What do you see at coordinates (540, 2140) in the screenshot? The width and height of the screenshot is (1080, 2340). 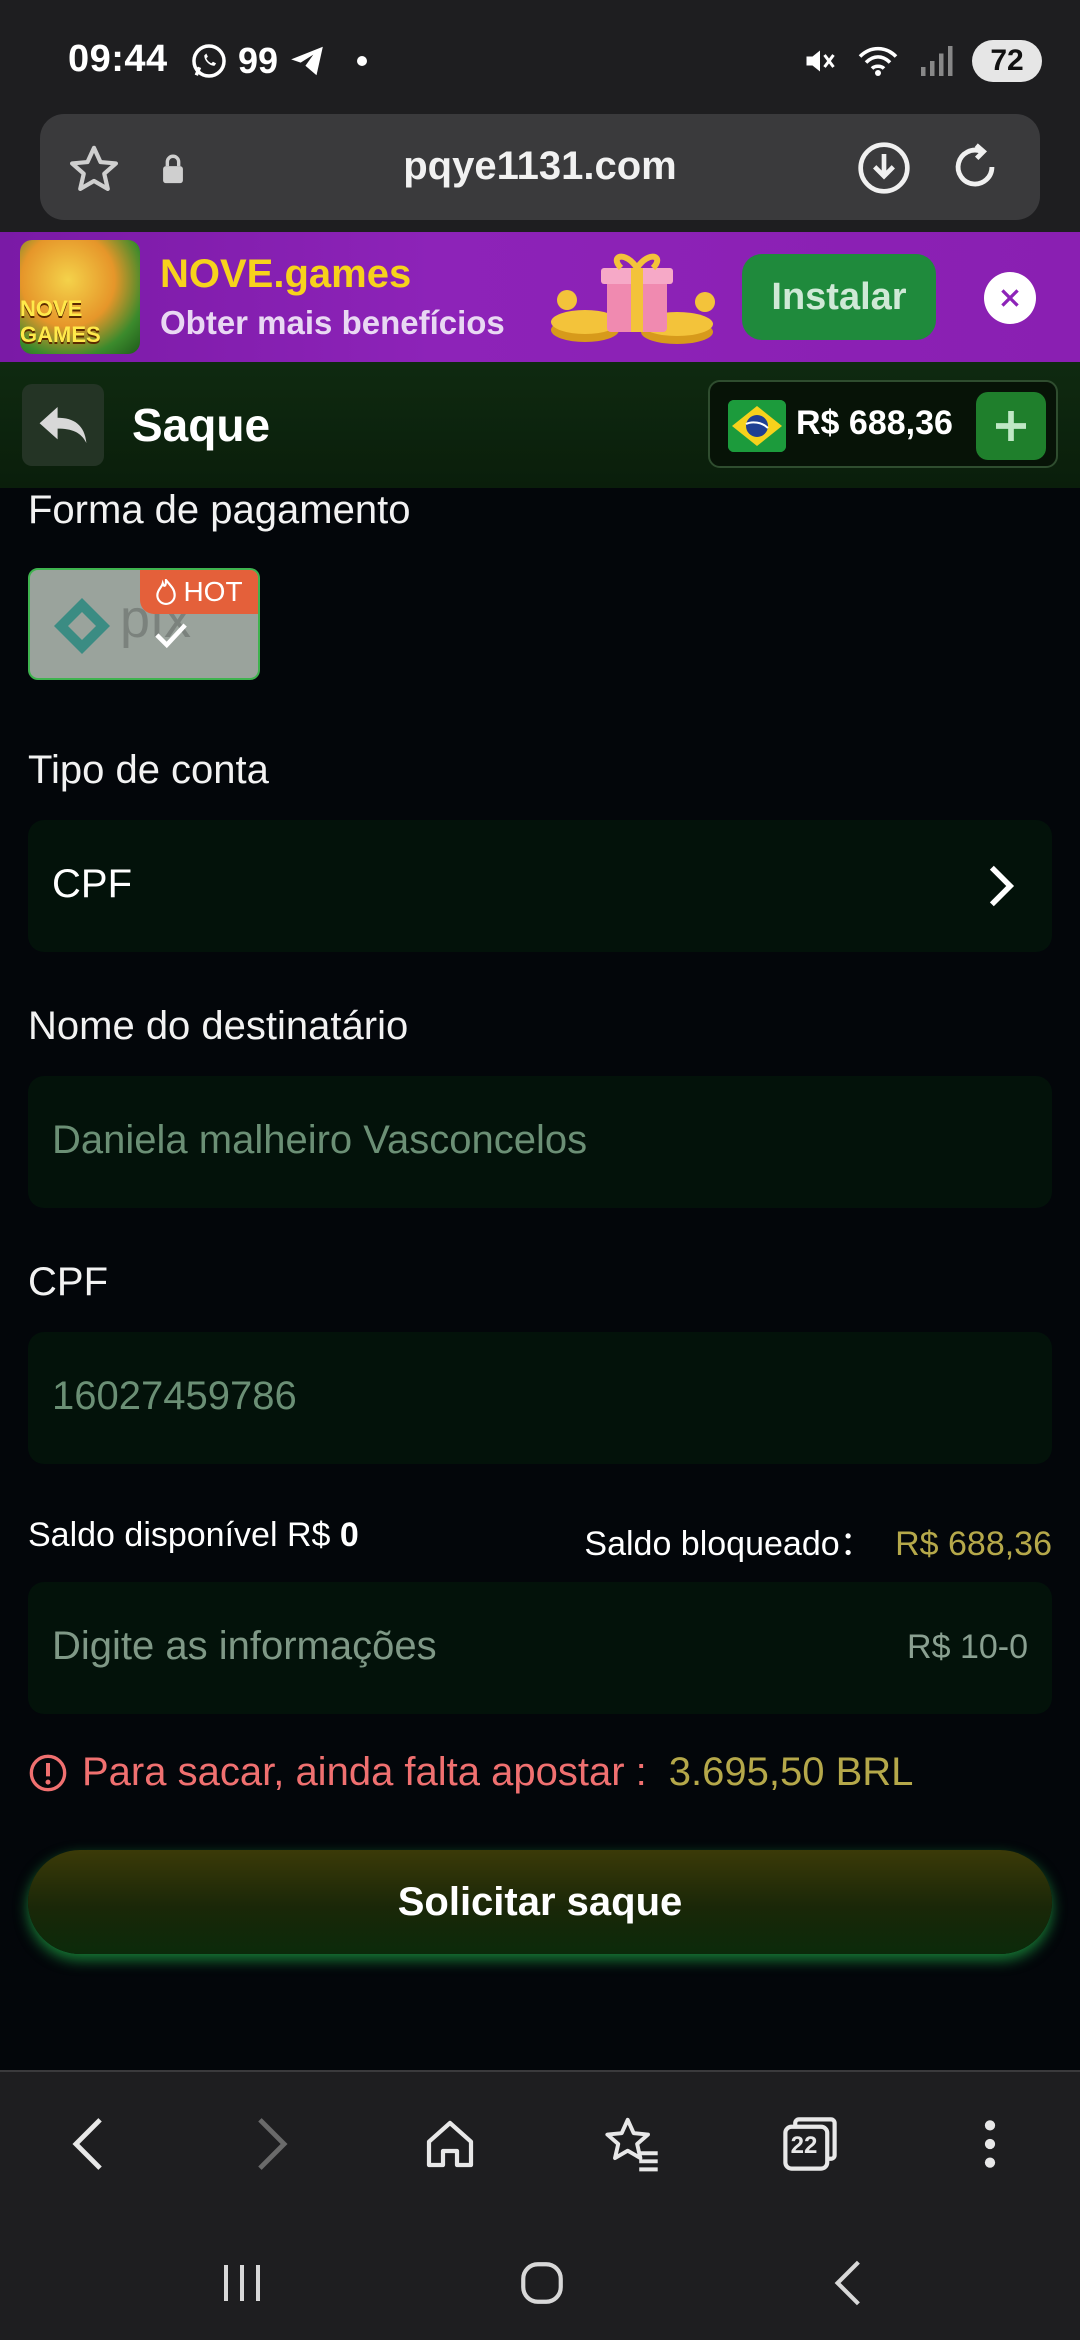 I see `browser-bottom-nav: 22` at bounding box center [540, 2140].